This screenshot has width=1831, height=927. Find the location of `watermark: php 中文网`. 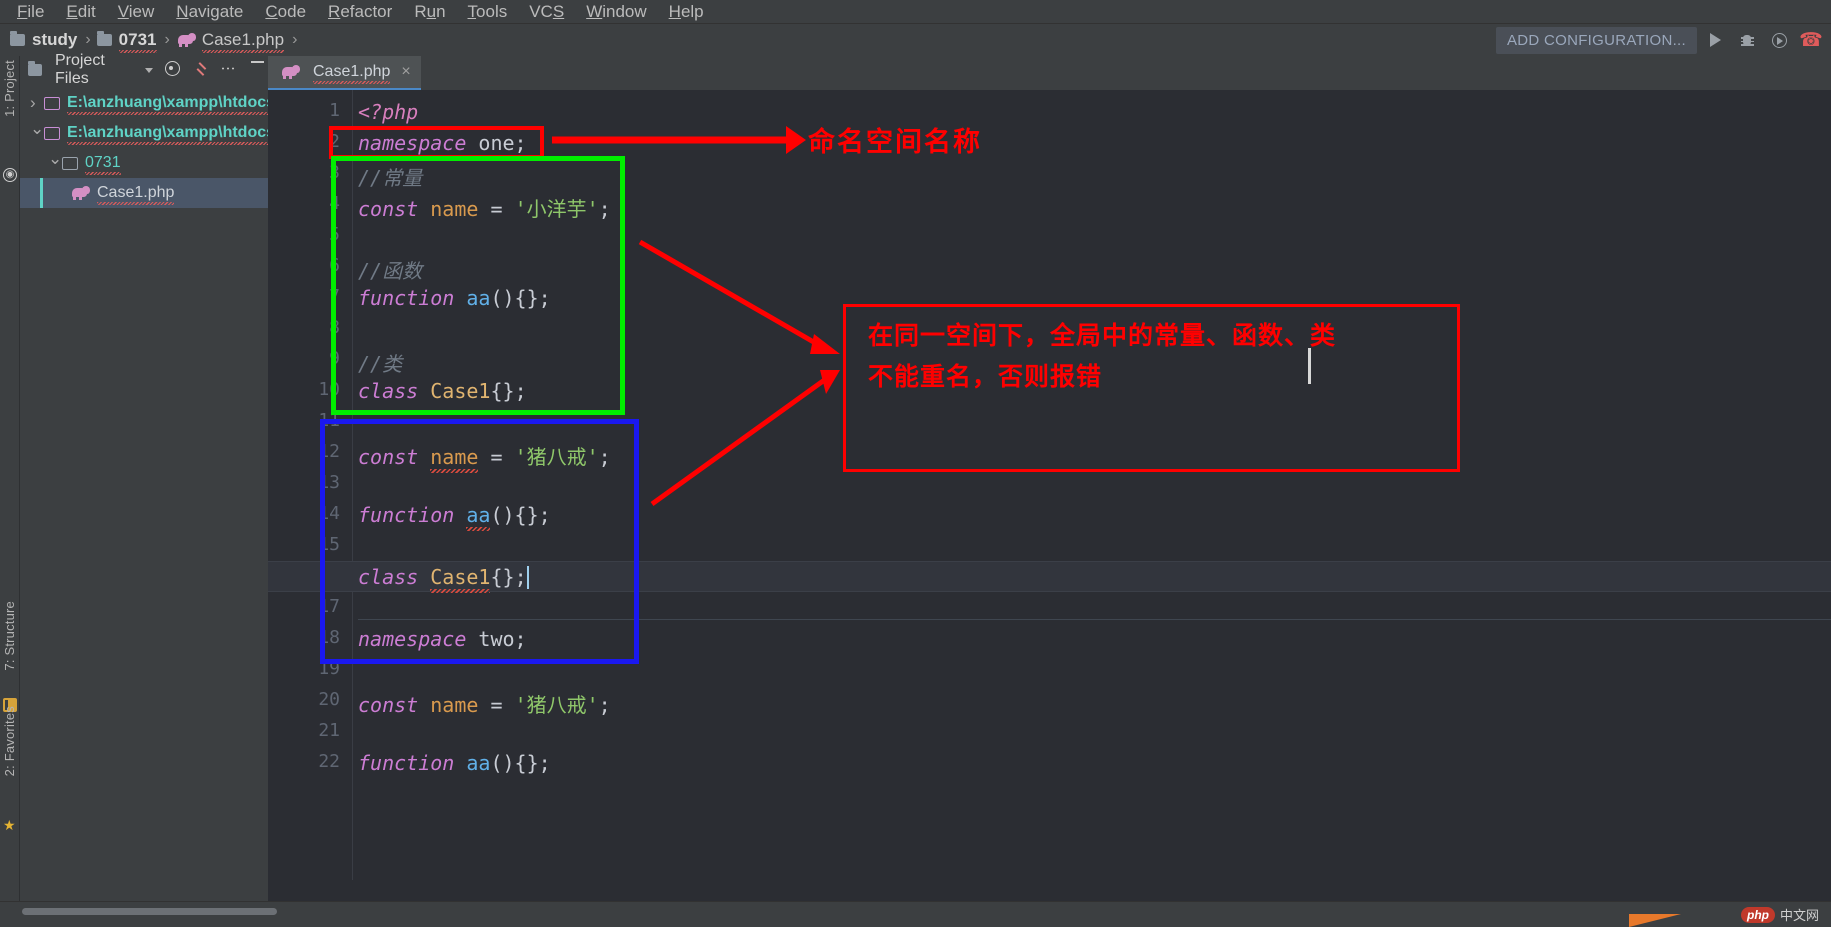

watermark: php 中文网 is located at coordinates (1779, 914).